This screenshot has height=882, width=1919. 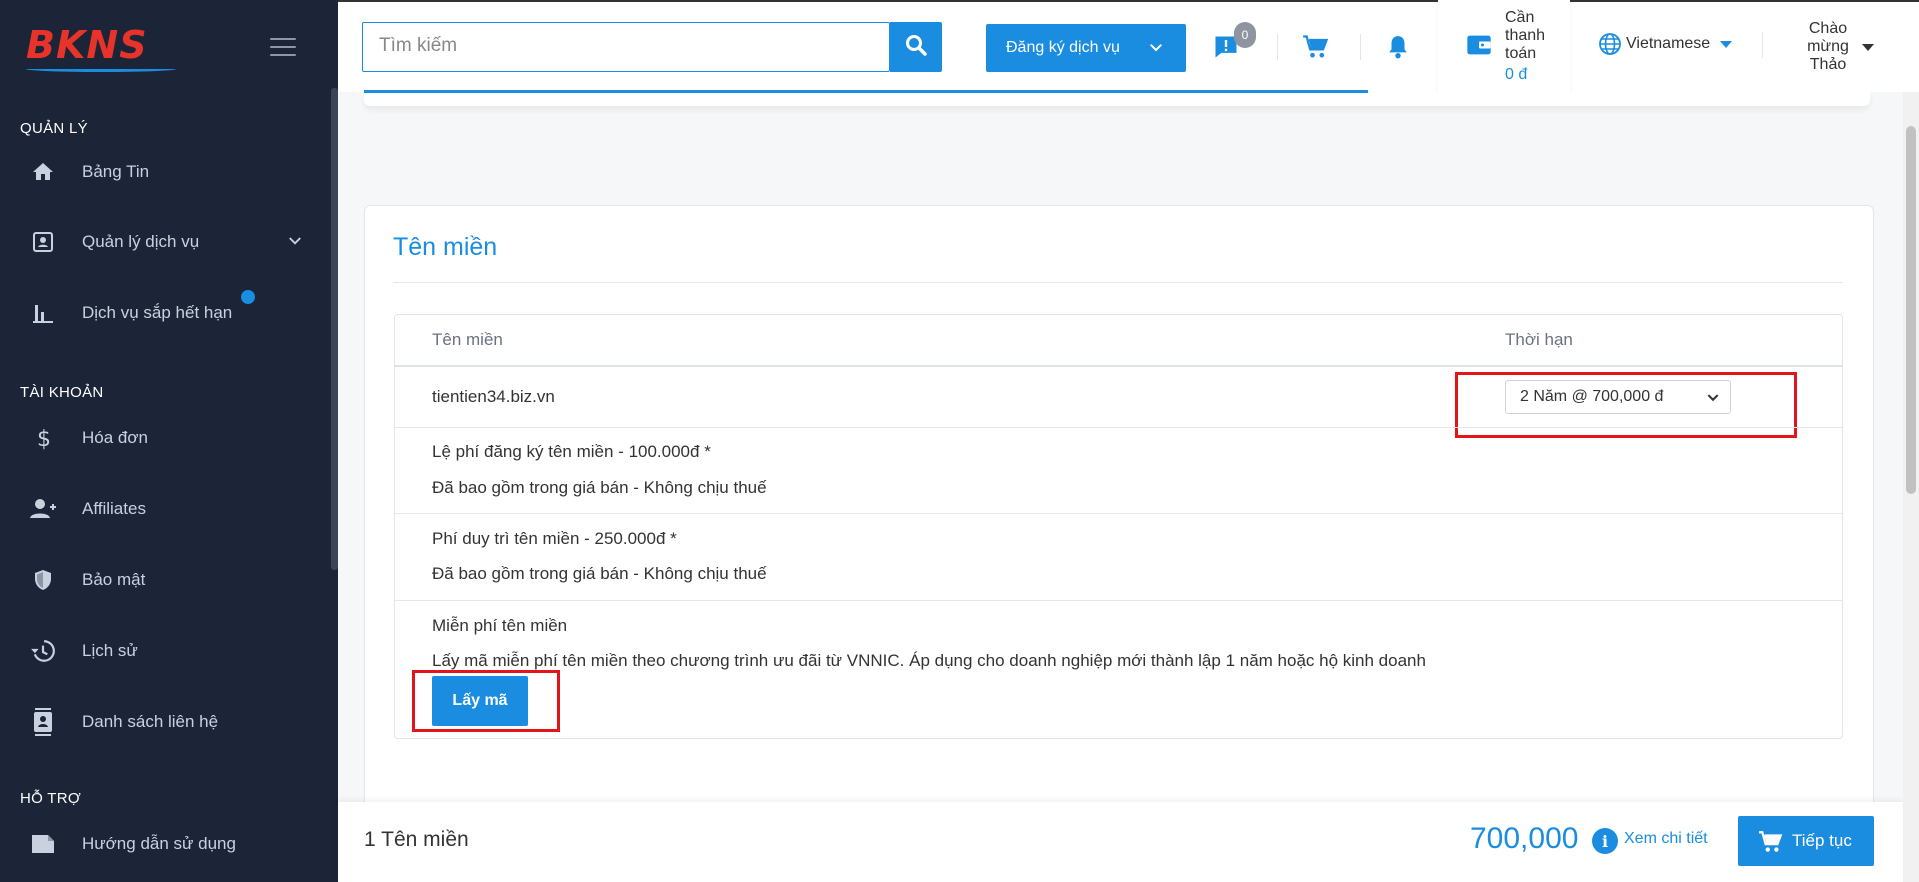 I want to click on shield-icon, so click(x=43, y=580).